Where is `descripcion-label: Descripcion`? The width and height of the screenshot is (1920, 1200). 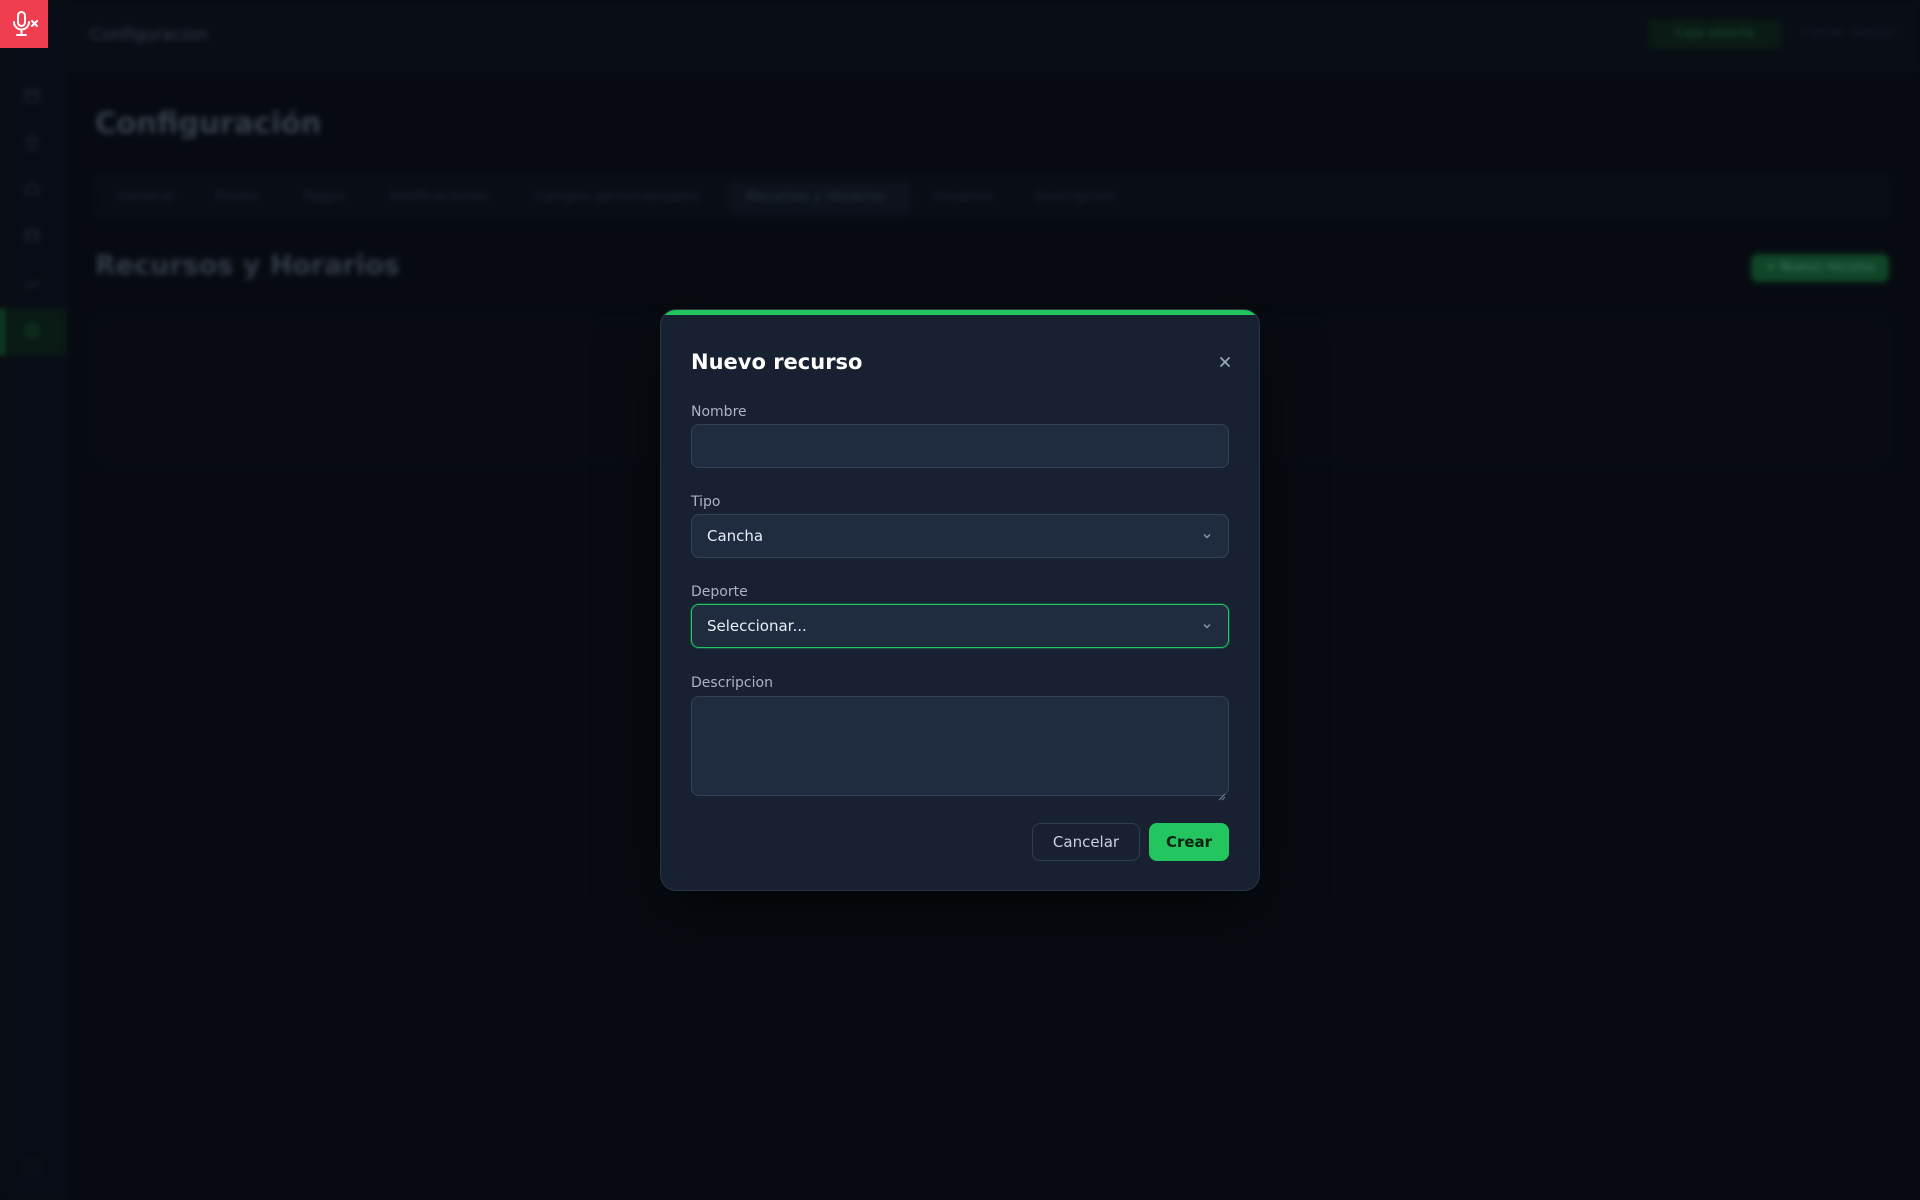 descripcion-label: Descripcion is located at coordinates (732, 683).